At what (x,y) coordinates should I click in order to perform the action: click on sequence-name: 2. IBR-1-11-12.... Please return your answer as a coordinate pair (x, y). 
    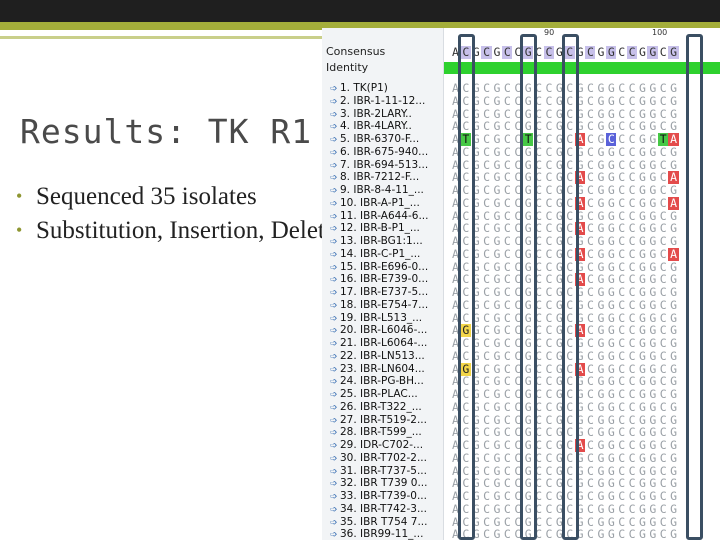
    Looking at the image, I should click on (383, 100).